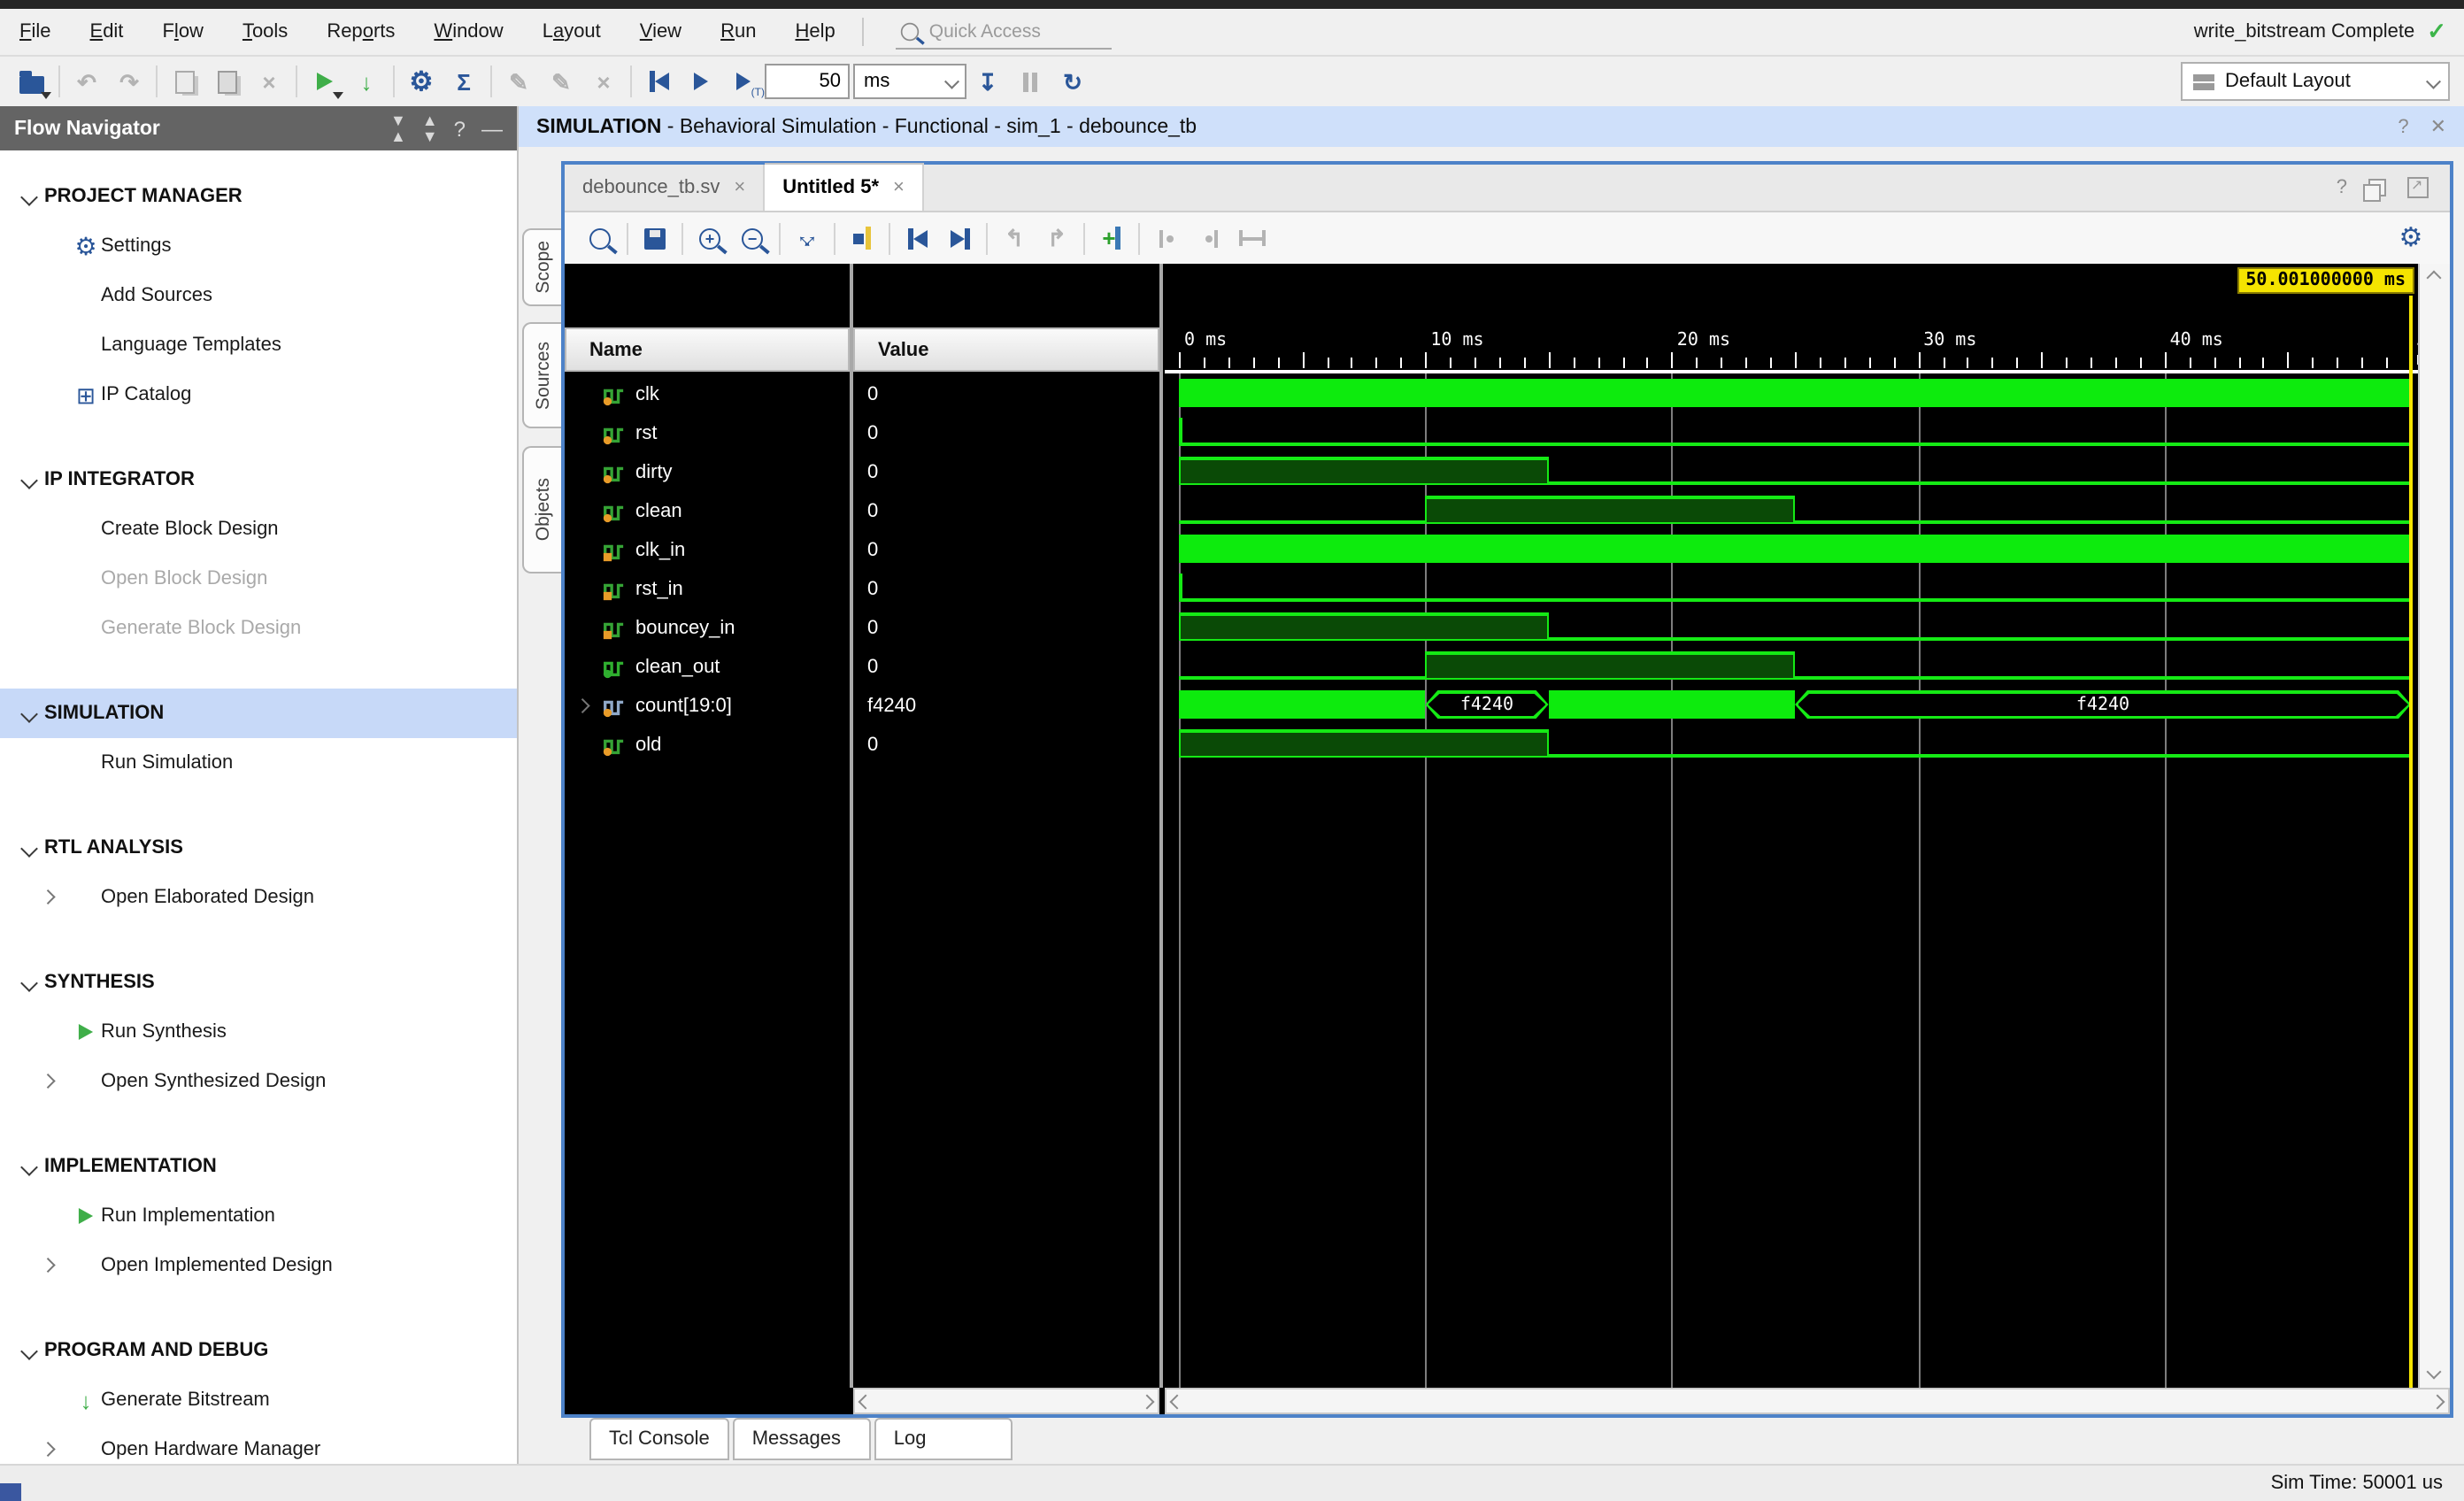 The width and height of the screenshot is (2464, 1501). Describe the element at coordinates (959, 238) in the screenshot. I see `toolbar-button-next-transition` at that location.